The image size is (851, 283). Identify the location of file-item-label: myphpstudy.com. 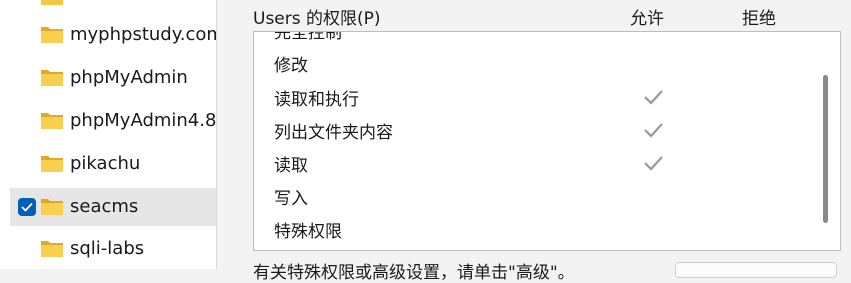
(143, 34).